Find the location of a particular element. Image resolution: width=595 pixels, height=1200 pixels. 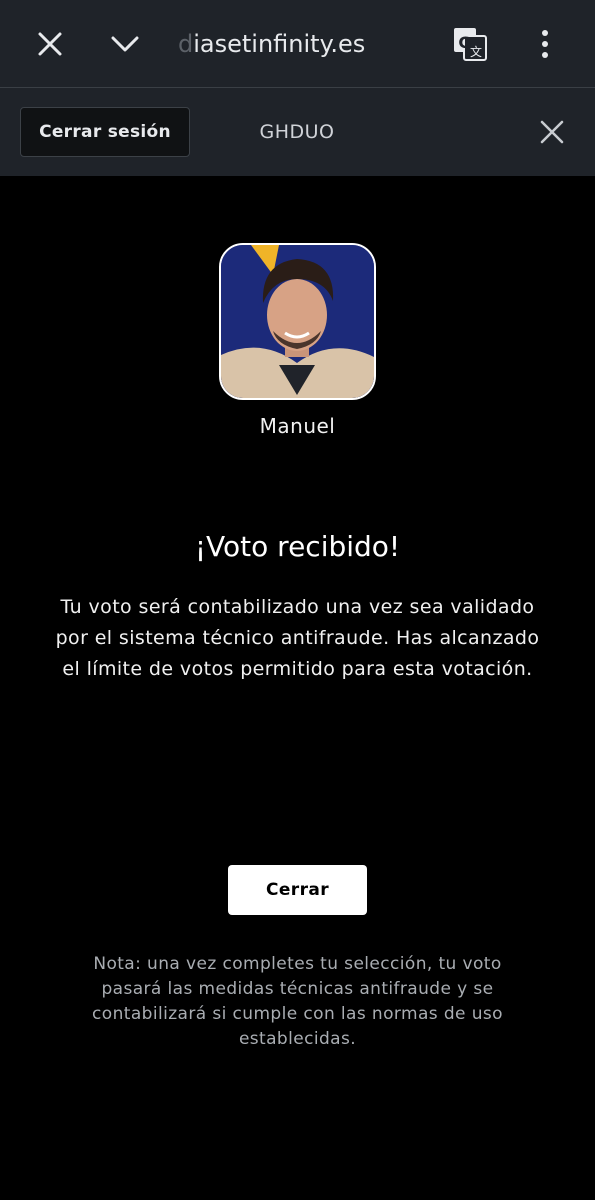

candidate-name: Manuel is located at coordinates (297, 426).